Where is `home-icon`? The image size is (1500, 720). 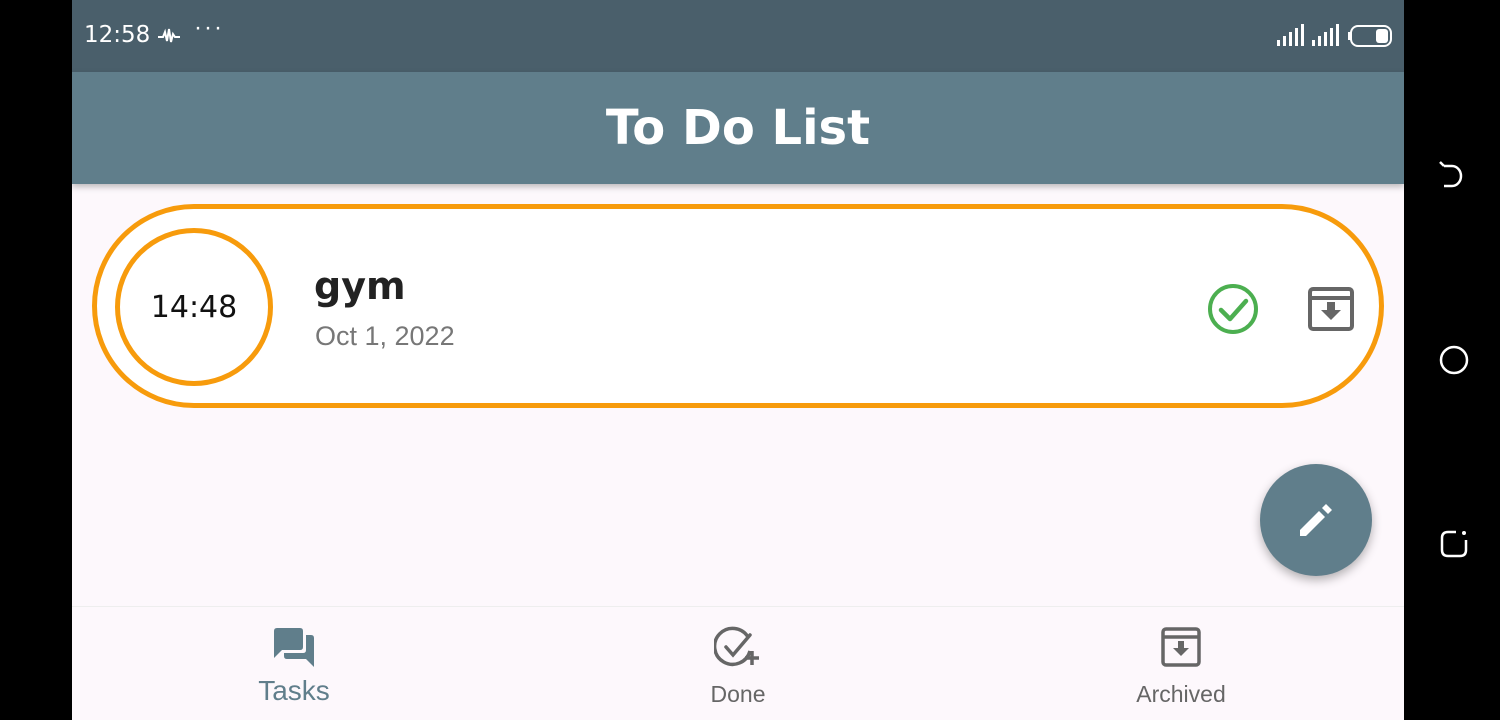 home-icon is located at coordinates (1454, 362).